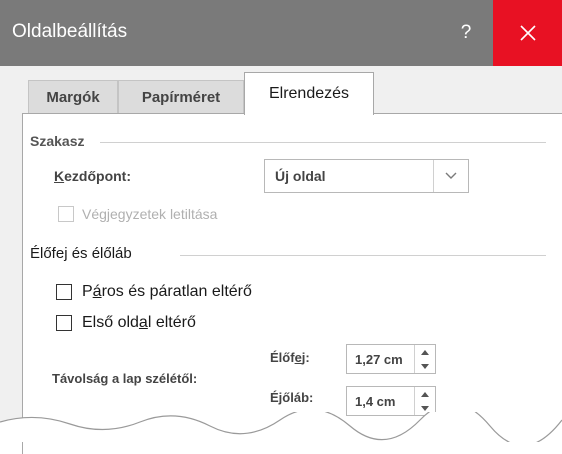  Describe the element at coordinates (375, 401) in the screenshot. I see `footer-distance-value: 1,4 cm` at that location.